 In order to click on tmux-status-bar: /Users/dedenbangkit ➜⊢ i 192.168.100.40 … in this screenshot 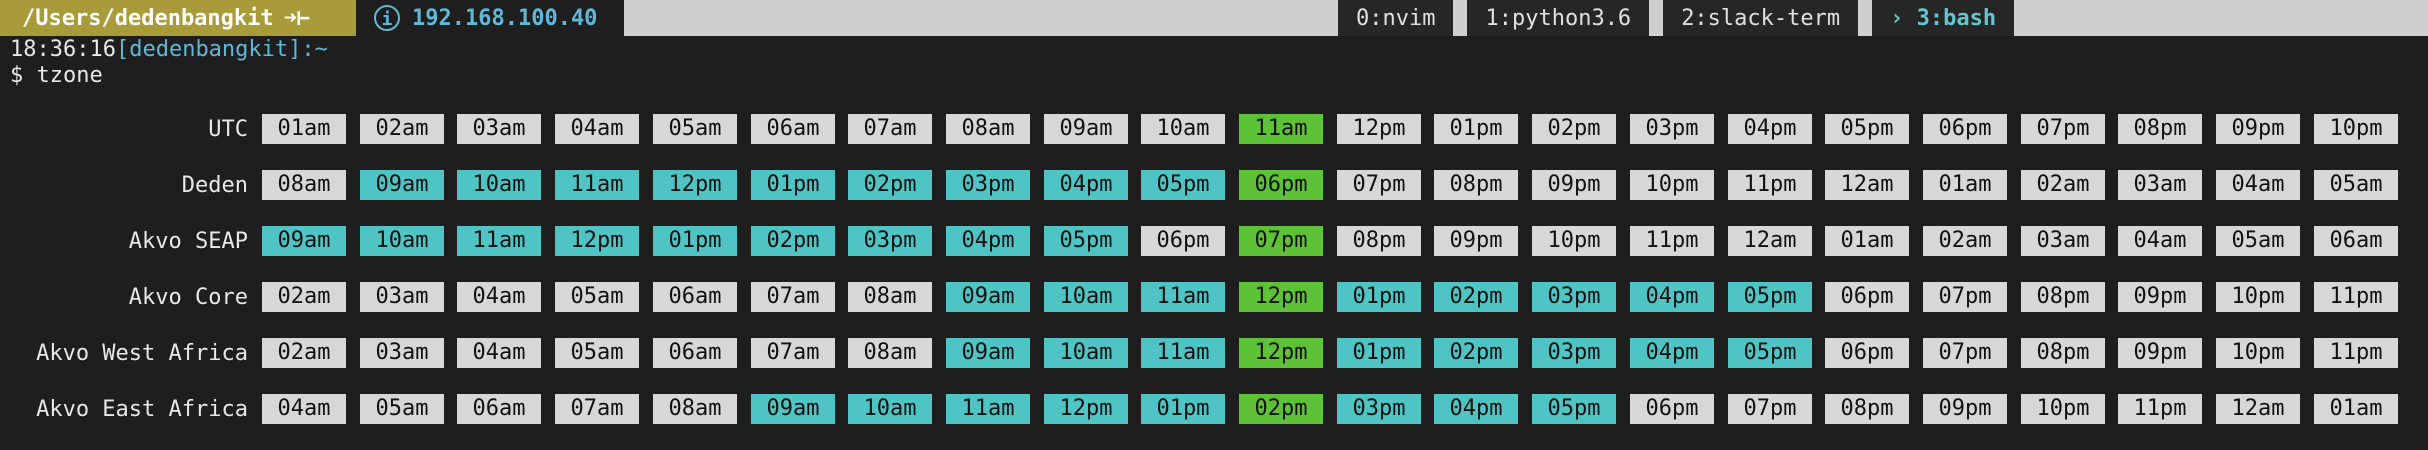, I will do `click(1214, 18)`.